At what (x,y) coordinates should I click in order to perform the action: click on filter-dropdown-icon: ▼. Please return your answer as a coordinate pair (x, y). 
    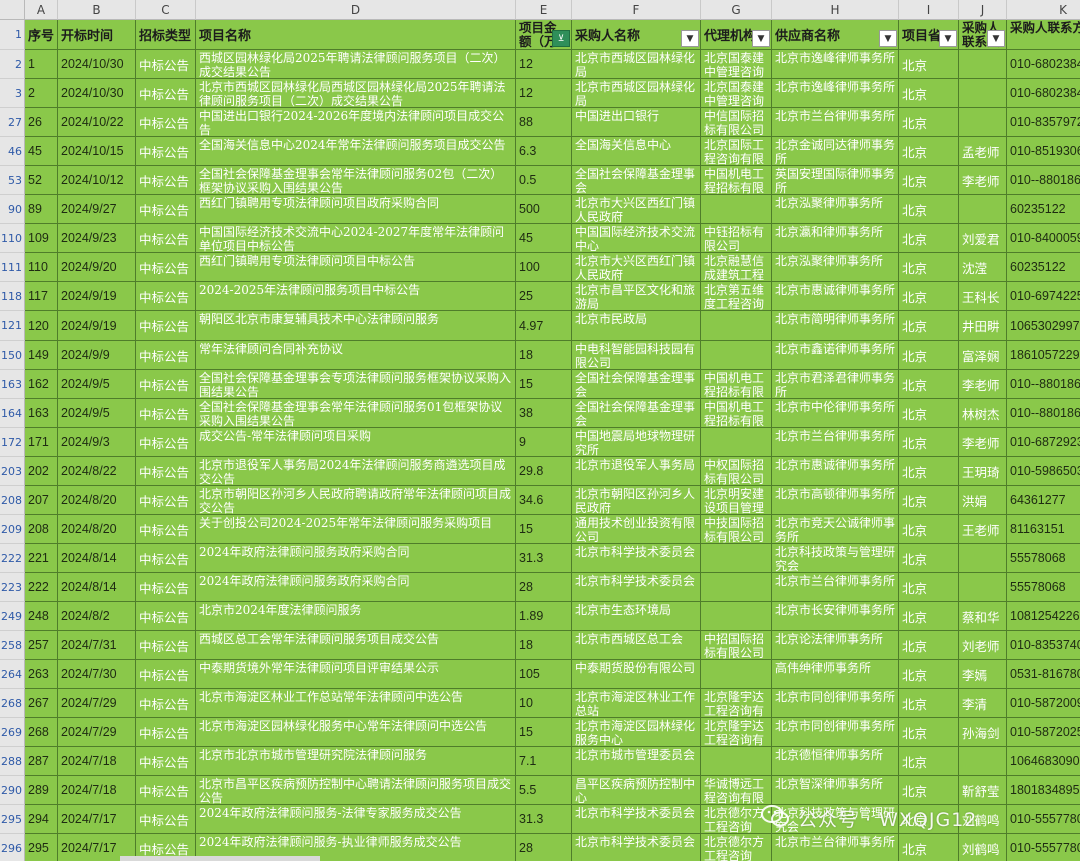
    Looking at the image, I should click on (690, 38).